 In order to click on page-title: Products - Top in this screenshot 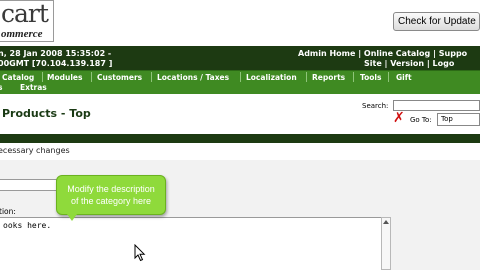, I will do `click(46, 113)`.